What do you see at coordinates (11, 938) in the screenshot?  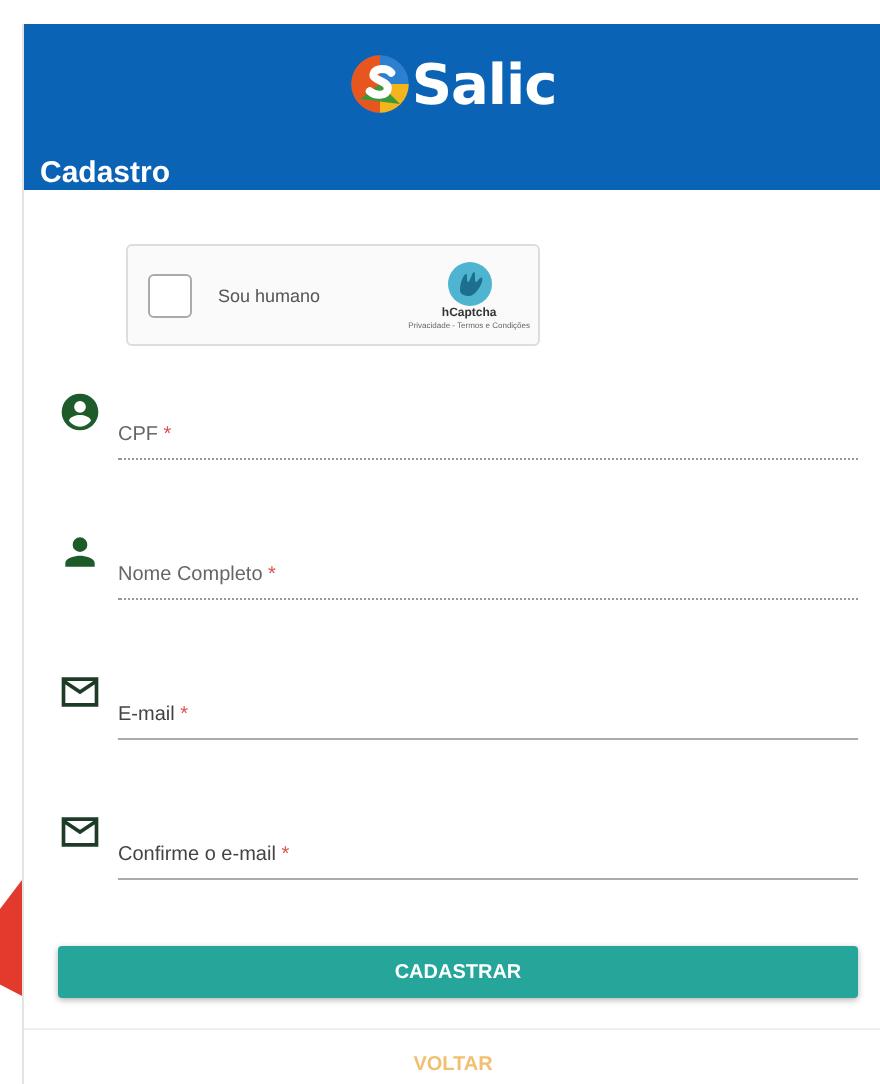 I see `background-shape` at bounding box center [11, 938].